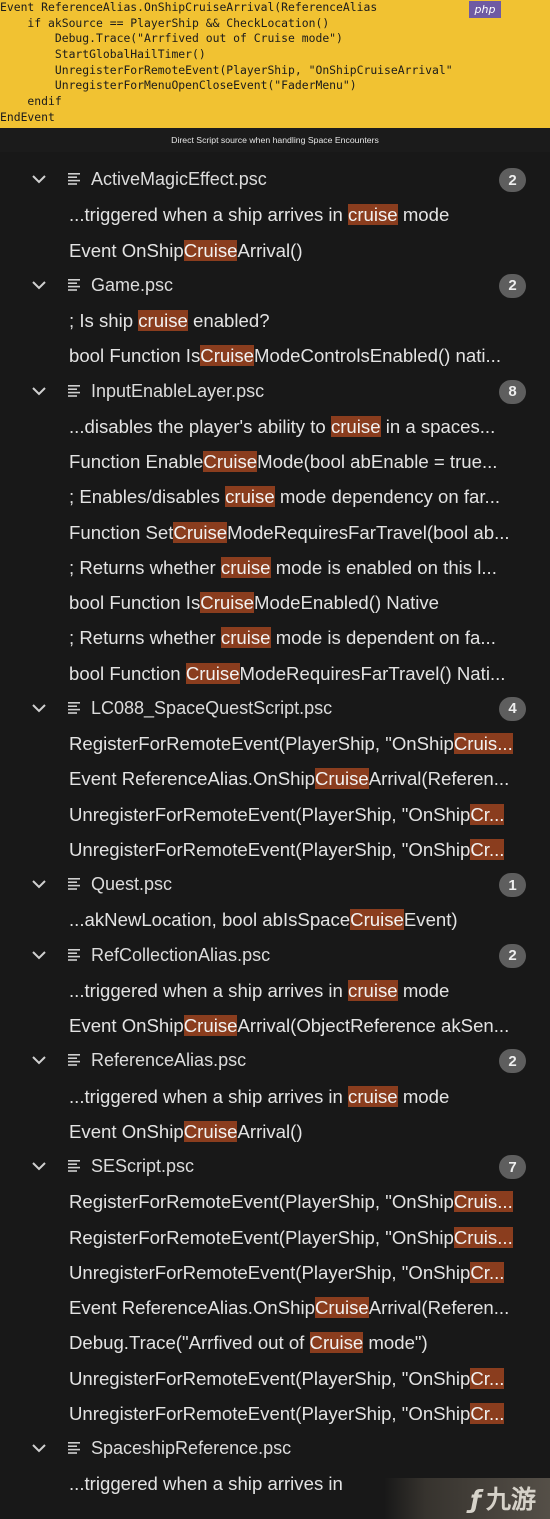 The width and height of the screenshot is (550, 1519). Describe the element at coordinates (210, 920) in the screenshot. I see `match-prefix: ...akNewLocation, bool abIsSpace` at that location.